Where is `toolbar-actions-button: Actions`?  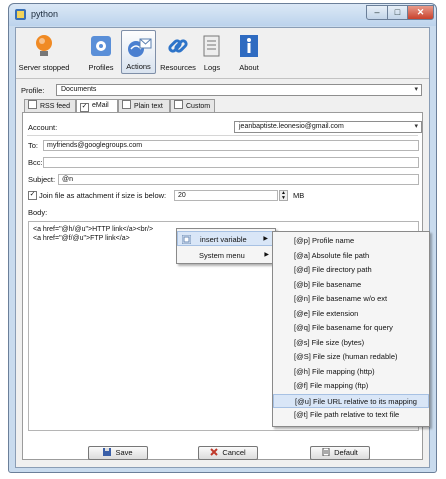 toolbar-actions-button: Actions is located at coordinates (138, 52).